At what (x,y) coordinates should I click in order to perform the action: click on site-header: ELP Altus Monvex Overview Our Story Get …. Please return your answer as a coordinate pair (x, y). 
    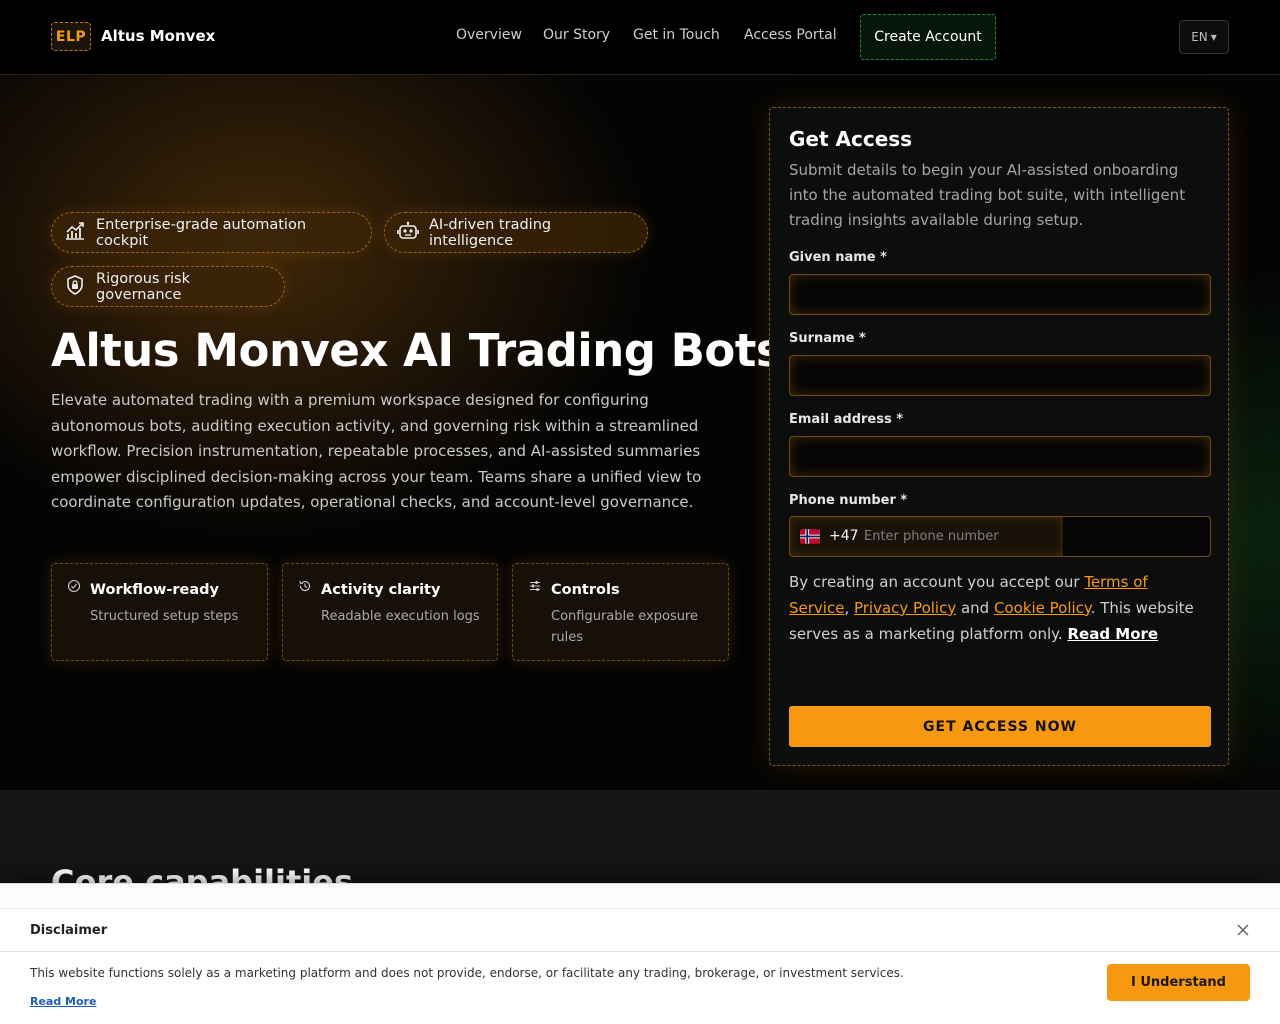
    Looking at the image, I should click on (640, 37).